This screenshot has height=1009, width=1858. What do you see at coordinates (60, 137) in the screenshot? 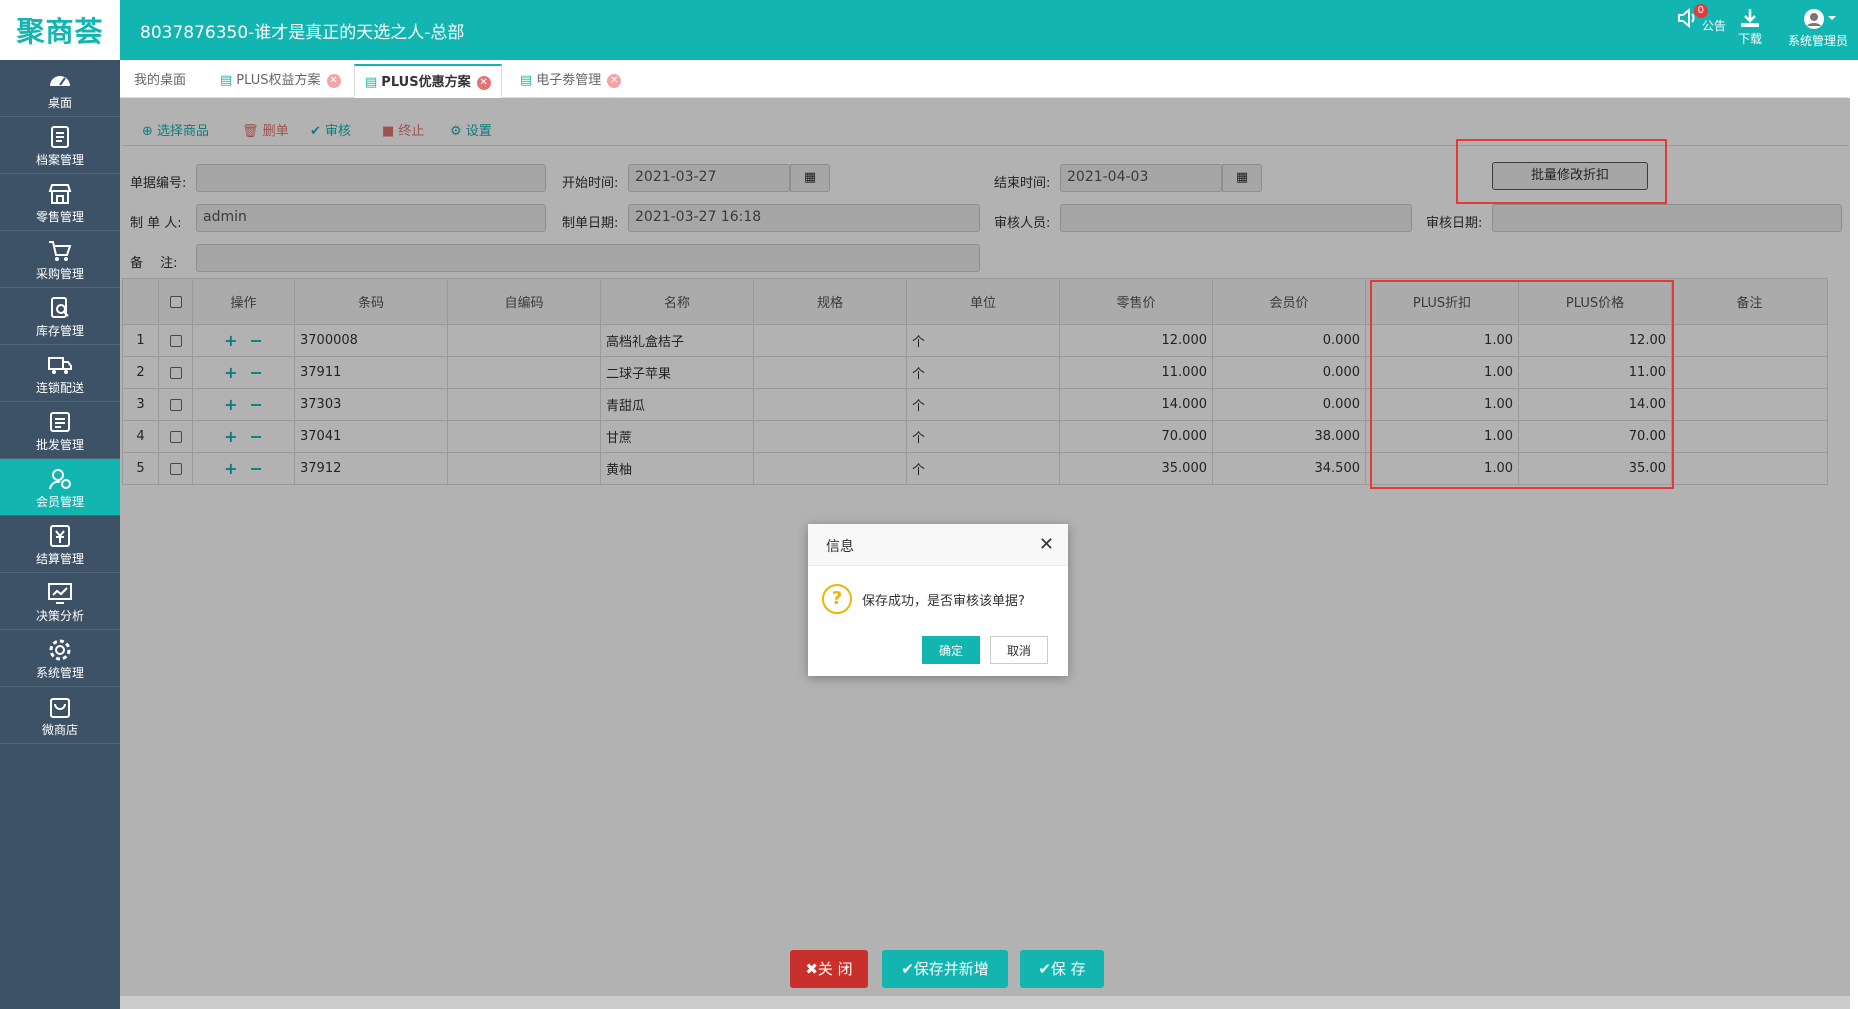
I see `archive-icon` at bounding box center [60, 137].